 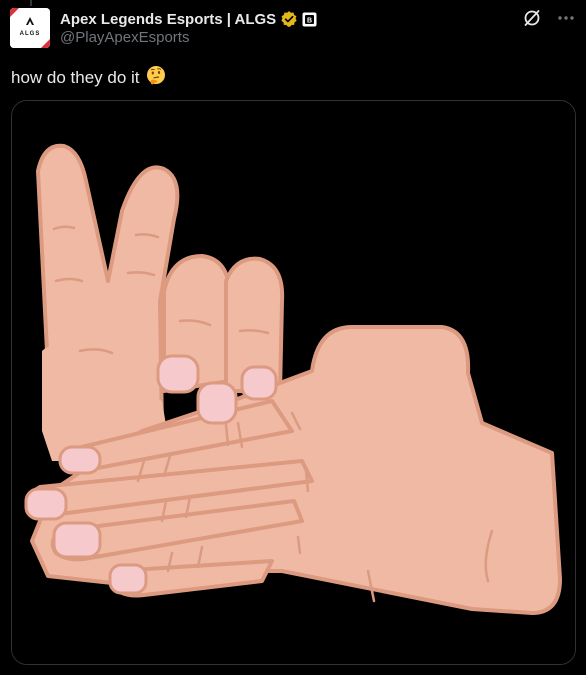 What do you see at coordinates (30, 34) in the screenshot?
I see `avatar-text: ALGS` at bounding box center [30, 34].